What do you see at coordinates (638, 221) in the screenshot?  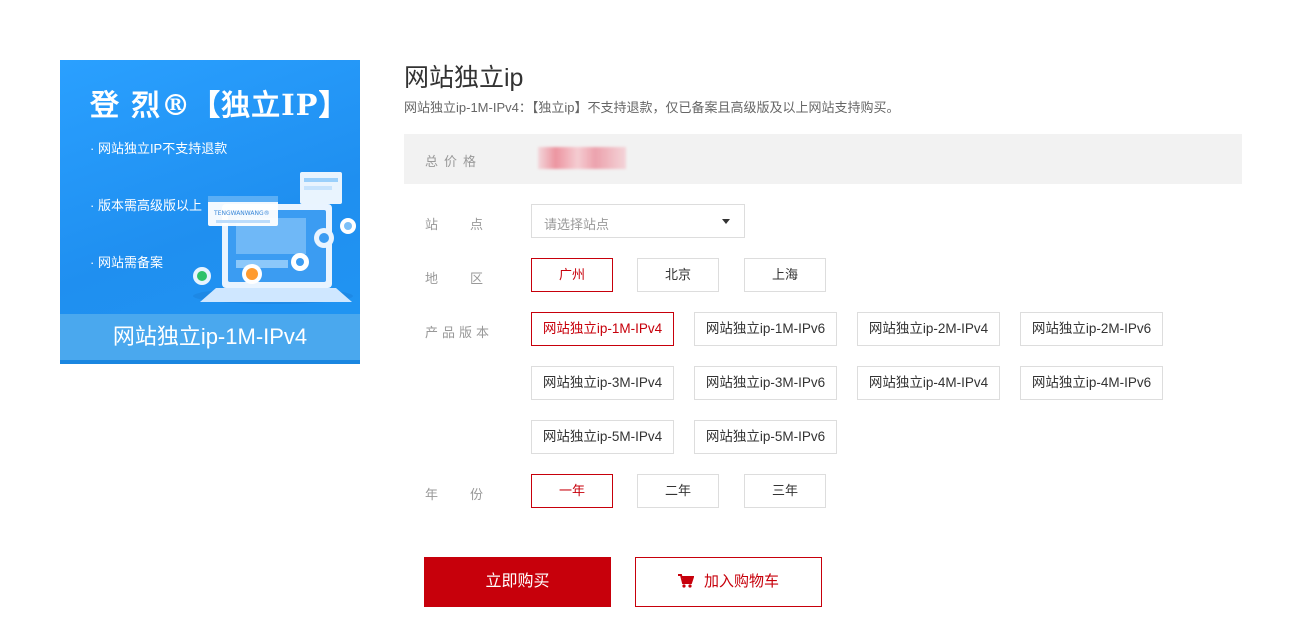 I see `site-select: 请选择站点` at bounding box center [638, 221].